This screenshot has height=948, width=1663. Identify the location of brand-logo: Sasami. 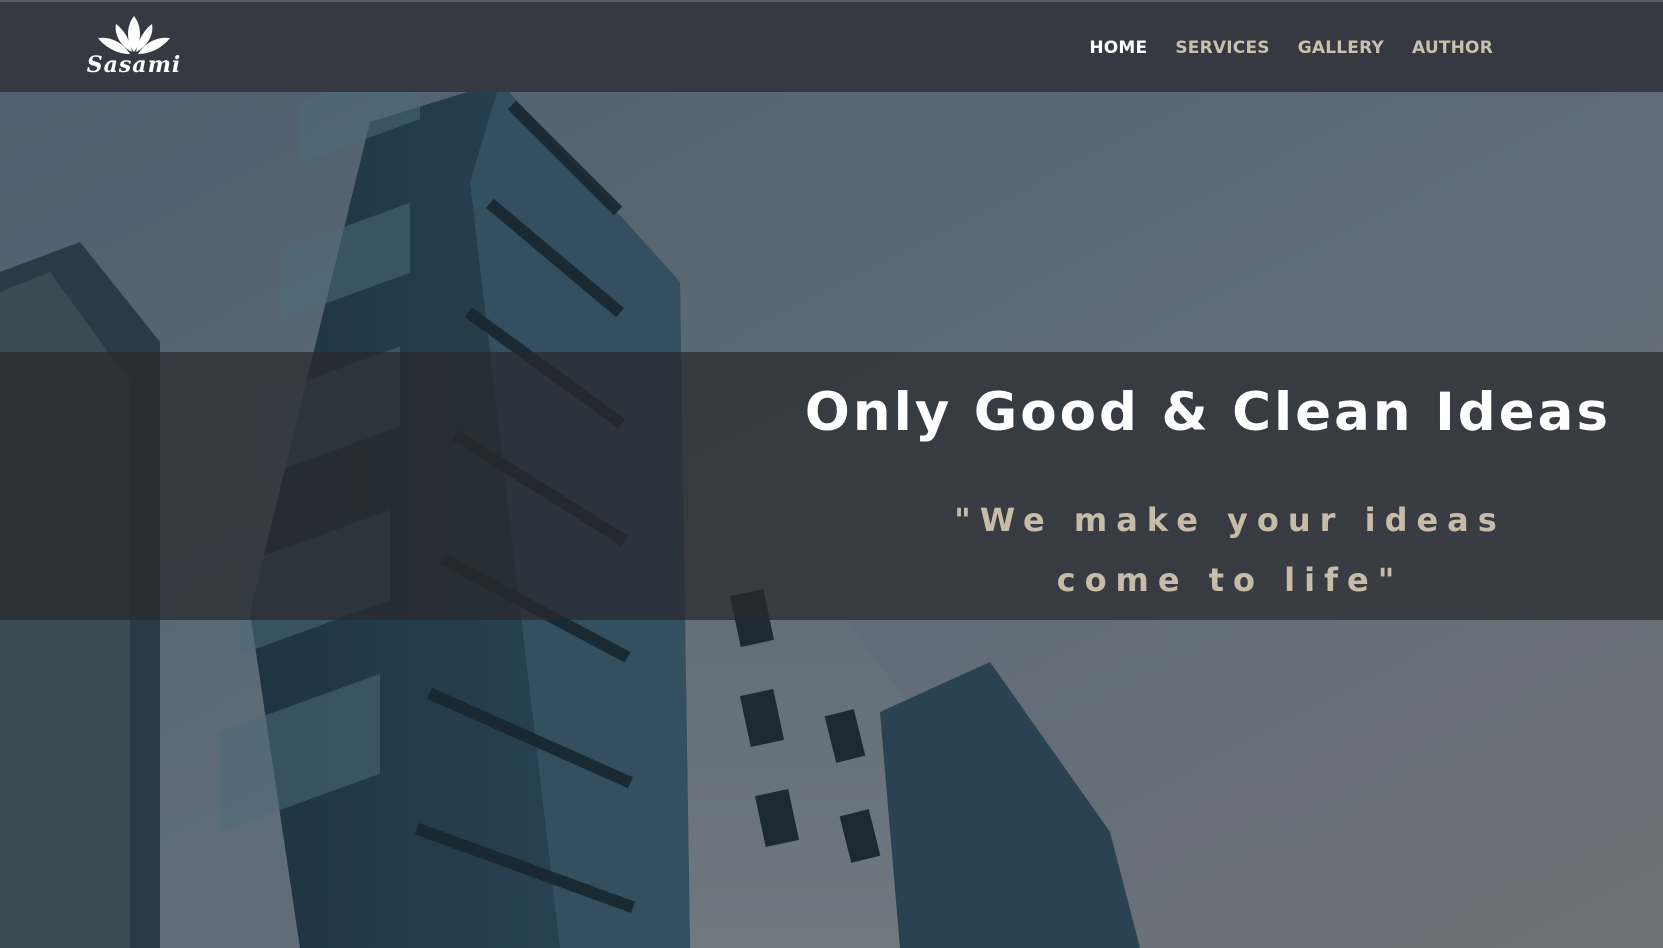
(134, 47).